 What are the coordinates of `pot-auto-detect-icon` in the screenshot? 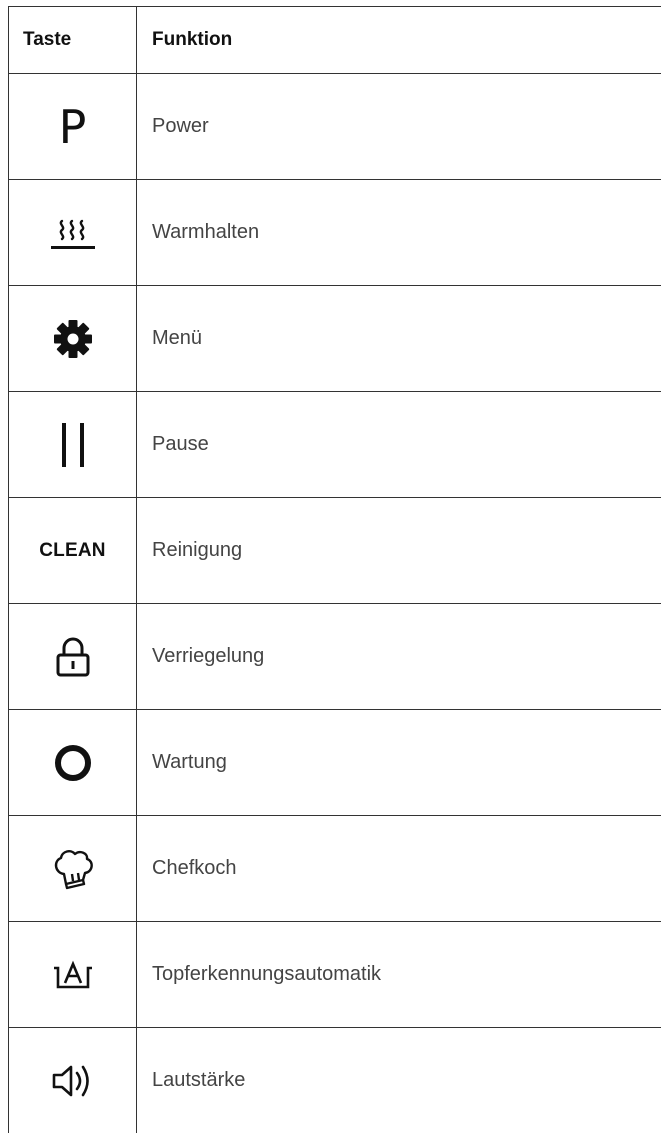 It's located at (73, 975).